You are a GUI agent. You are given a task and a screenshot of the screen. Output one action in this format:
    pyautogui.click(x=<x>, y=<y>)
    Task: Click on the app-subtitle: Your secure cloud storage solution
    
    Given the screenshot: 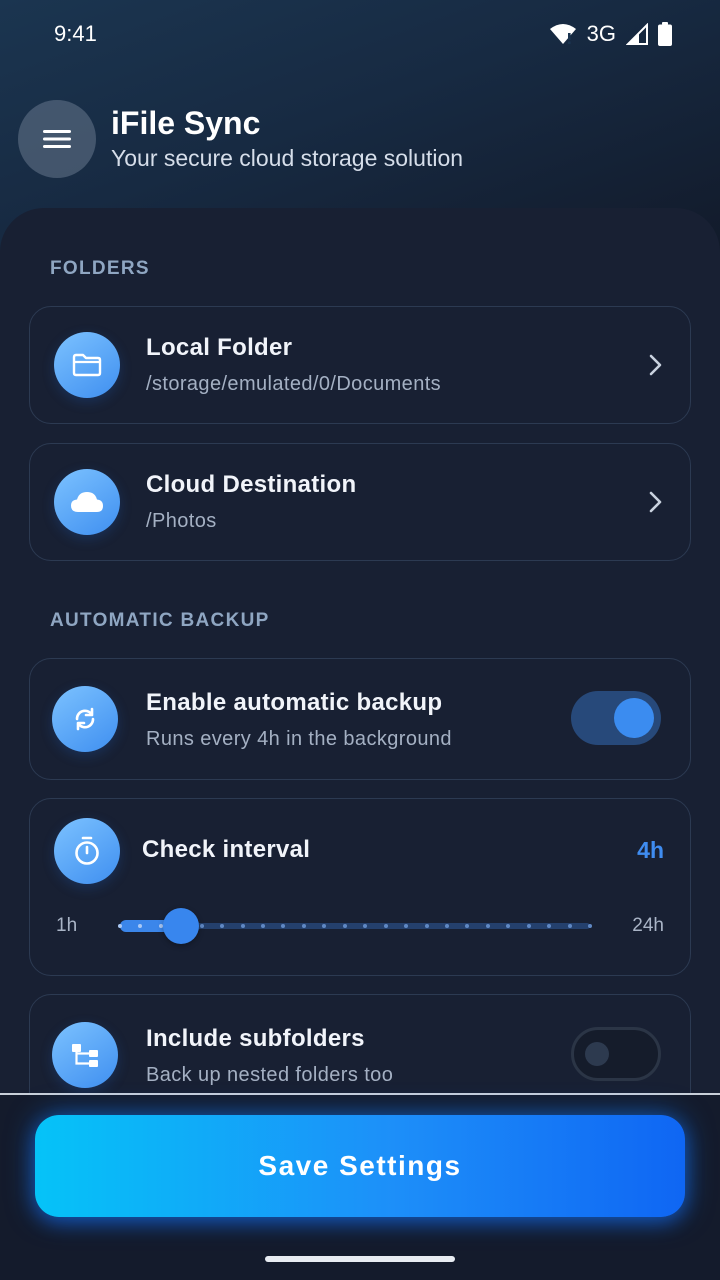 What is the action you would take?
    pyautogui.click(x=287, y=158)
    